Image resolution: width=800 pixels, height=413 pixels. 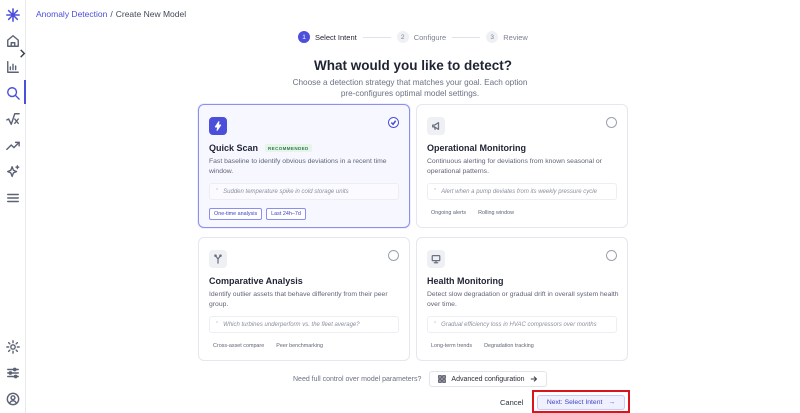 I want to click on breadcrumb-link-anomaly-detection: Anomaly Detection, so click(x=71, y=14).